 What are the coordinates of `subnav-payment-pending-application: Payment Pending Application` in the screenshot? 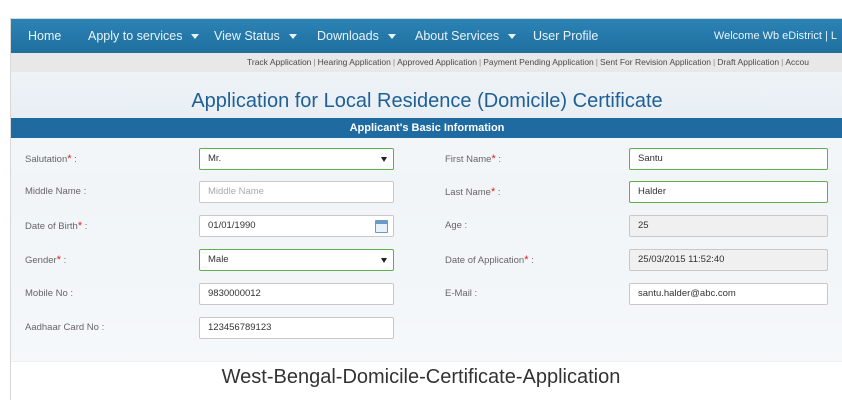 It's located at (538, 62).